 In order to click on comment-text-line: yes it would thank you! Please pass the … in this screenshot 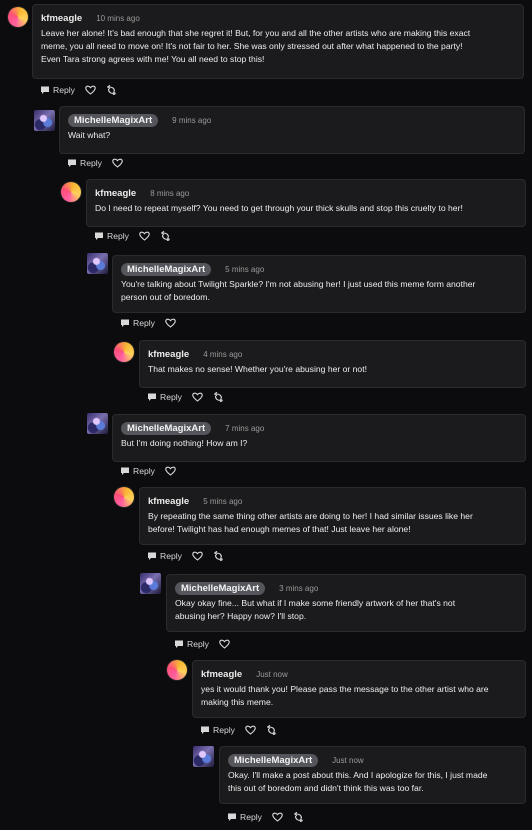, I will do `click(345, 689)`.